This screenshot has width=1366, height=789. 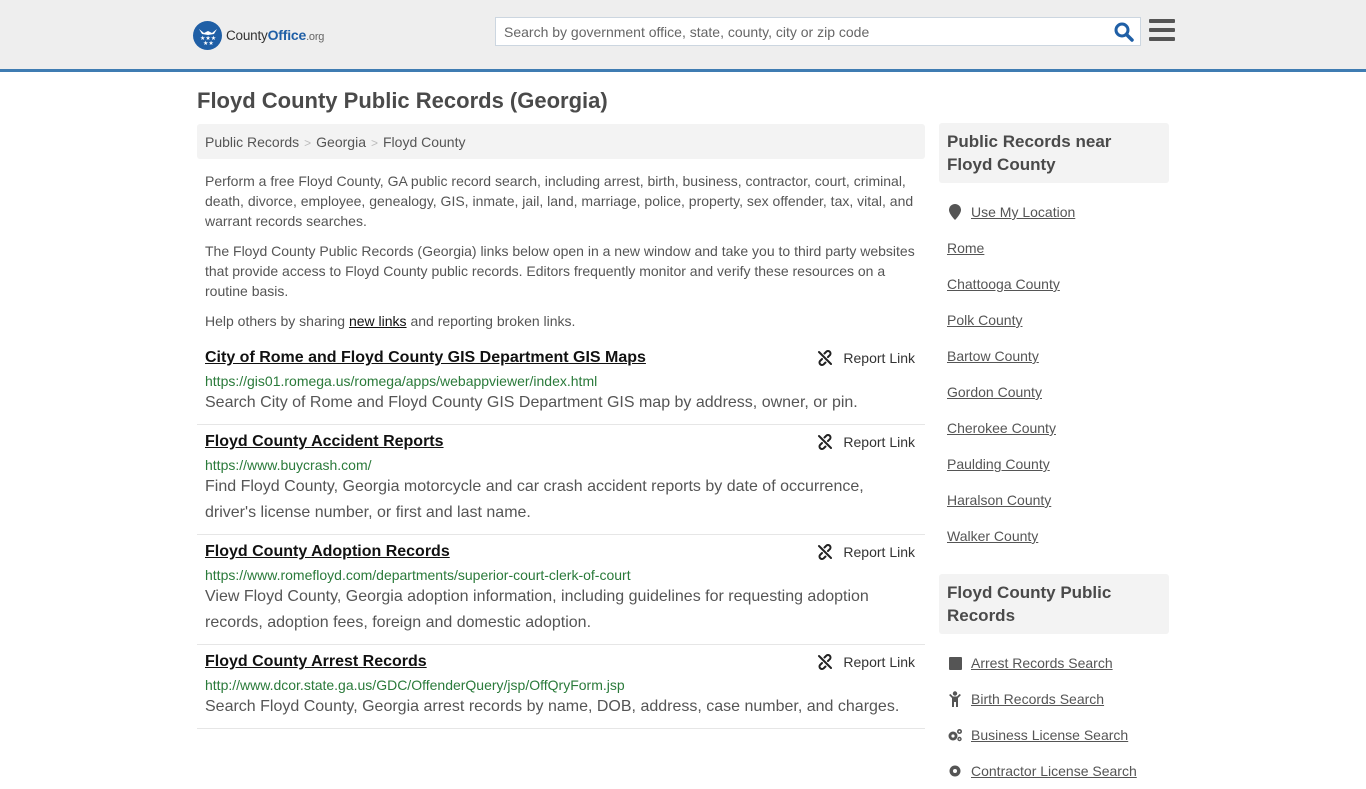 I want to click on nearby-link-polk-county: Polk County, so click(x=984, y=320).